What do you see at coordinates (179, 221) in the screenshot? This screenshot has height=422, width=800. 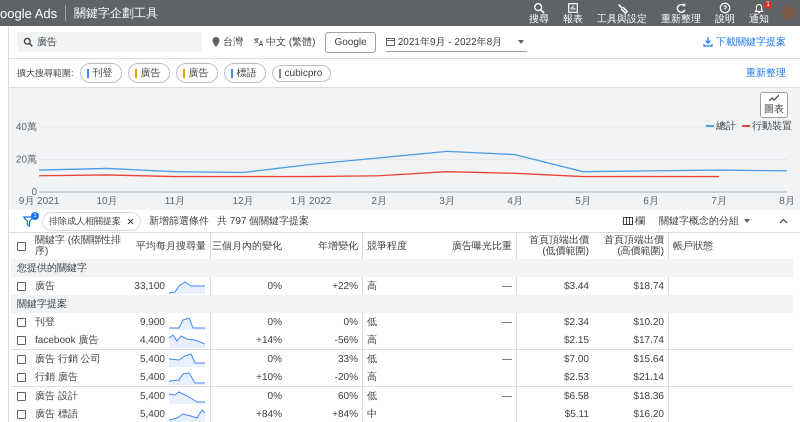 I see `add-filter-link: 新增篩選條件` at bounding box center [179, 221].